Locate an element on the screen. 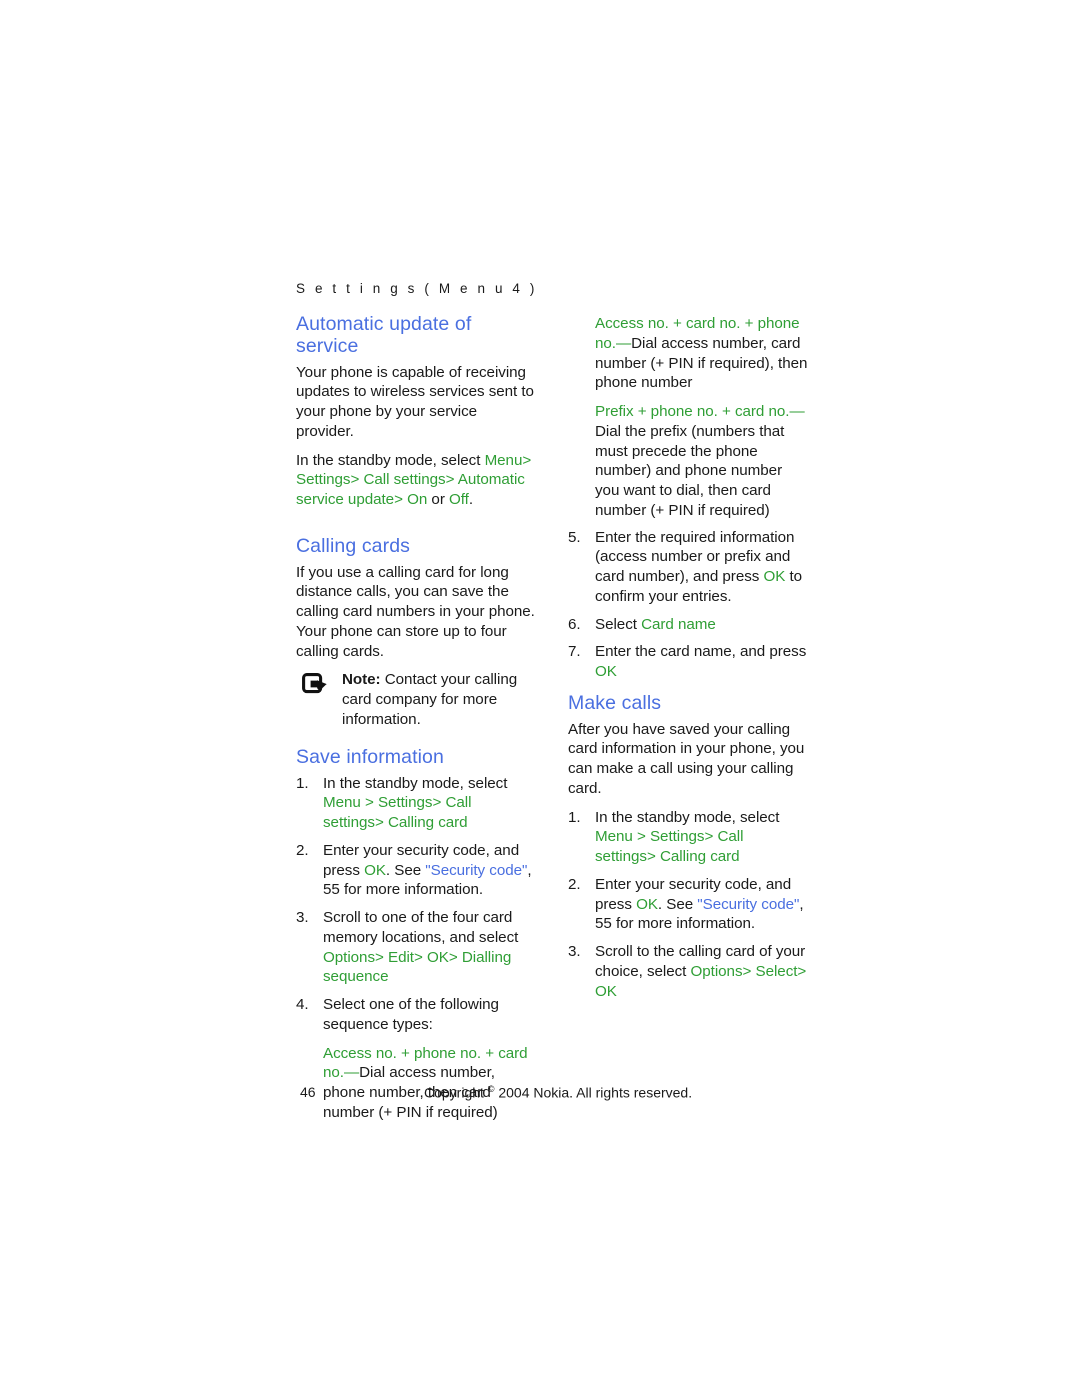 Image resolution: width=1080 pixels, height=1397 pixels. step-lead-text: Enter the card name, and press is located at coordinates (701, 652).